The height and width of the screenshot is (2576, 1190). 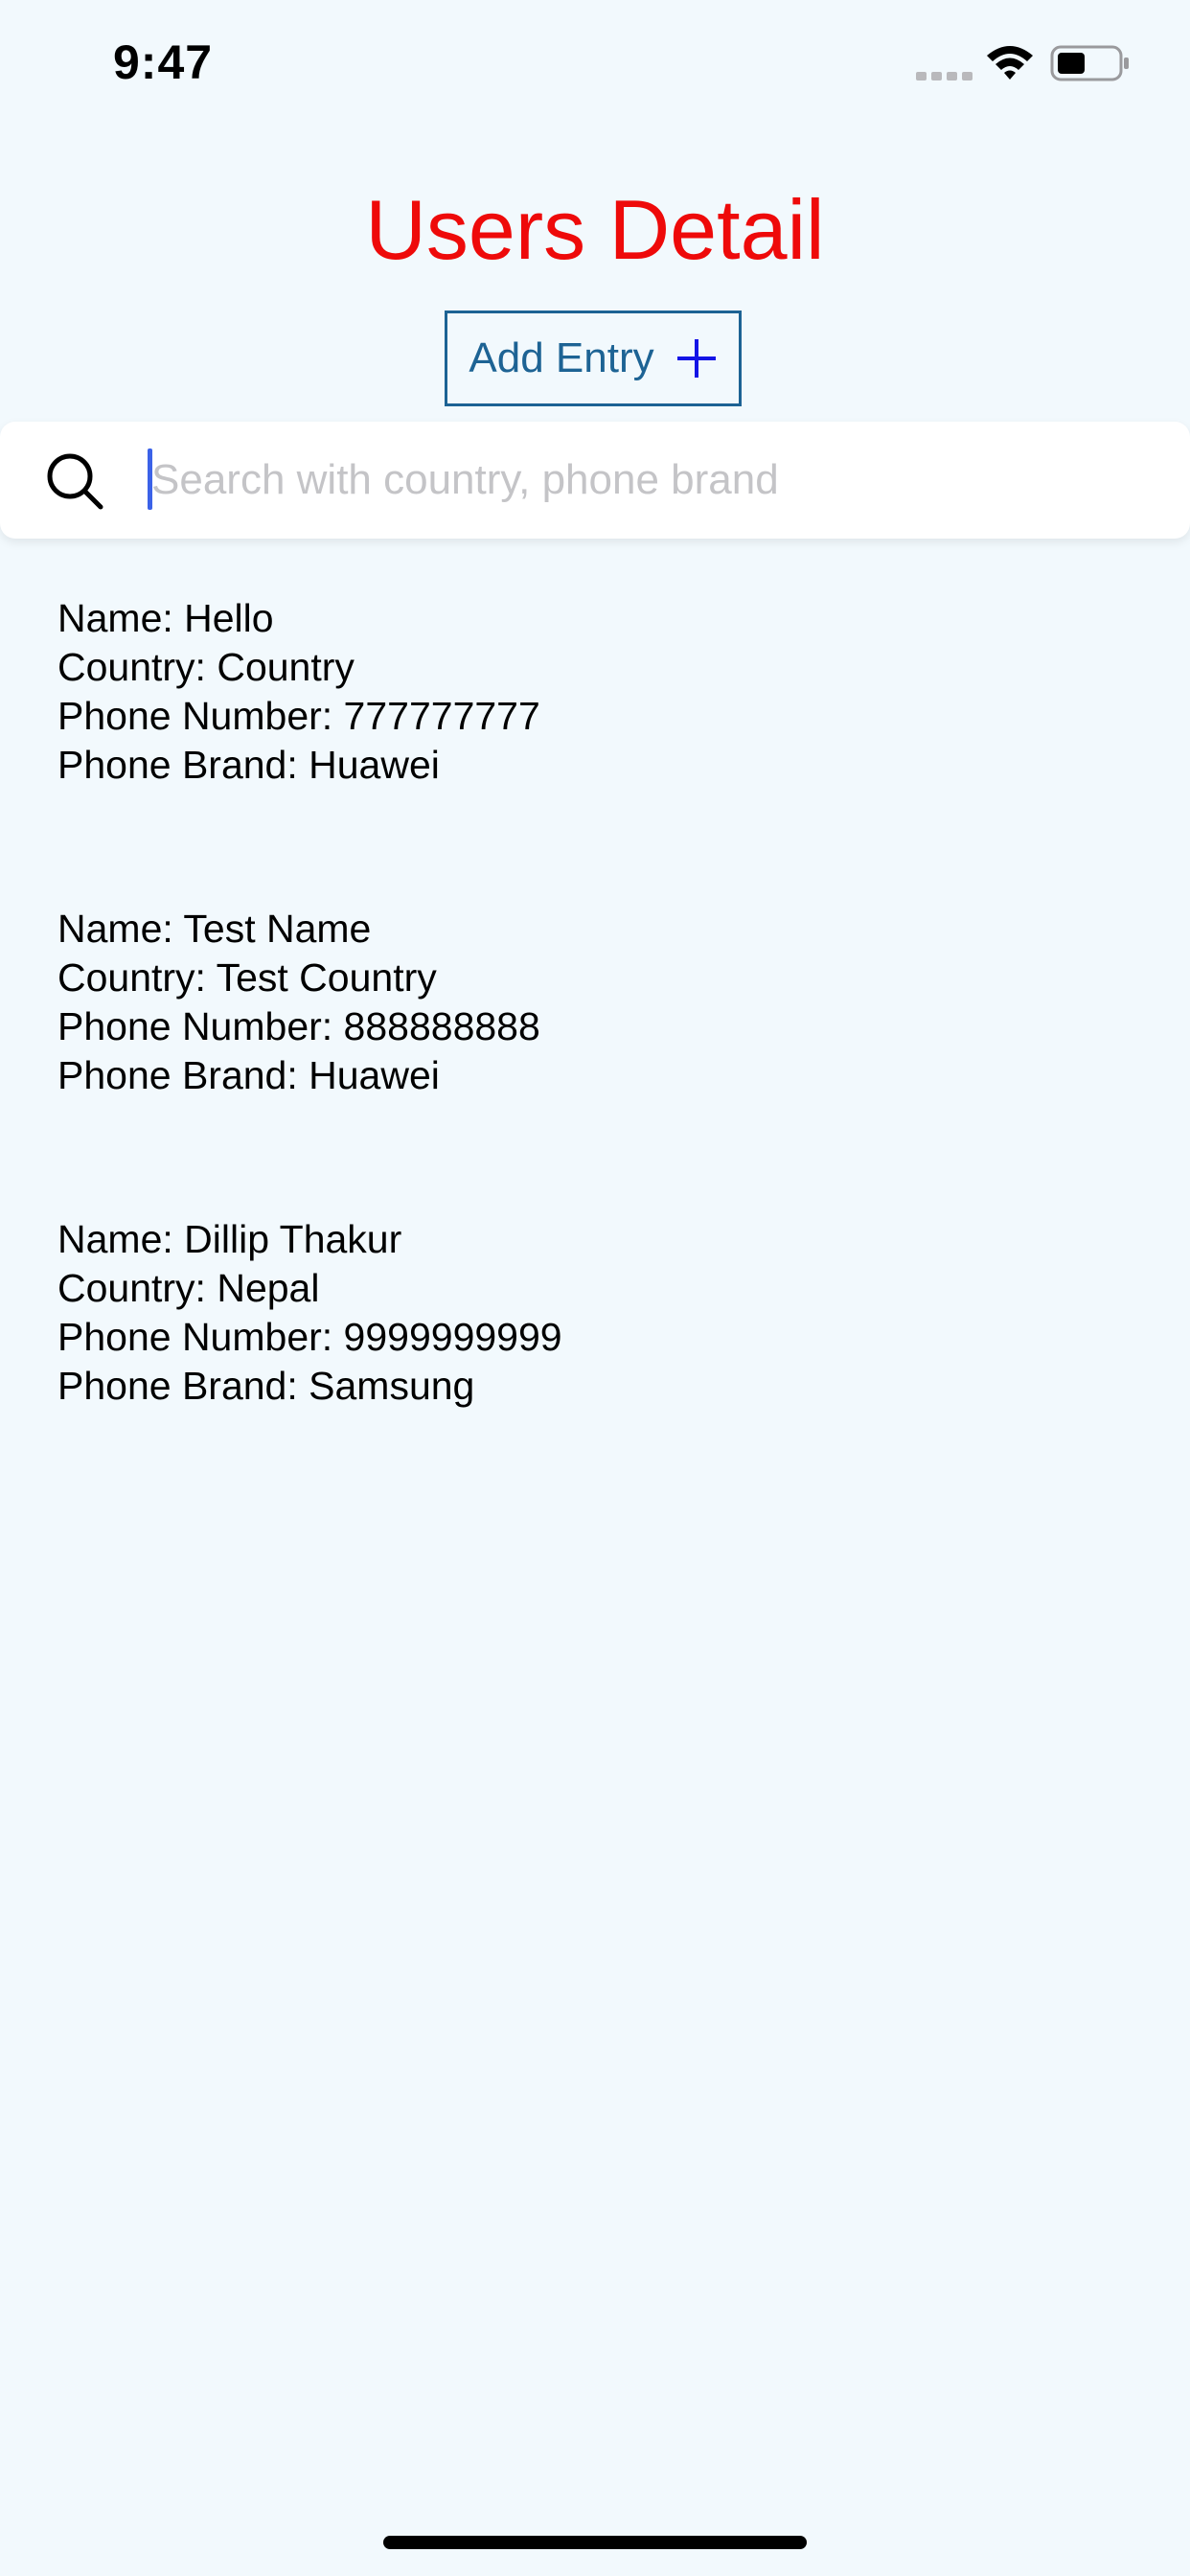 I want to click on user-country: Country: Test Country, so click(x=247, y=977).